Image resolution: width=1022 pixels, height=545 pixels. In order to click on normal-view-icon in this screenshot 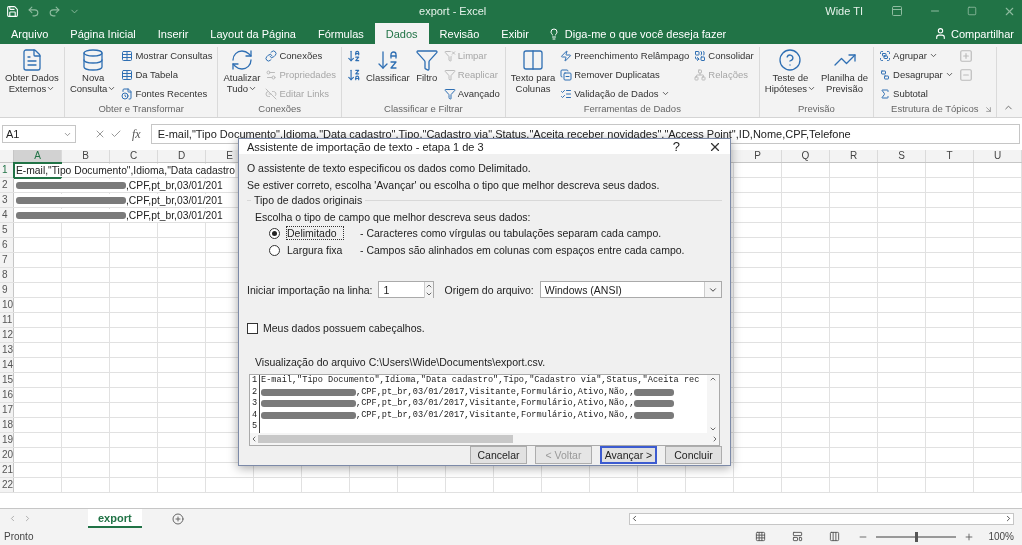, I will do `click(761, 536)`.